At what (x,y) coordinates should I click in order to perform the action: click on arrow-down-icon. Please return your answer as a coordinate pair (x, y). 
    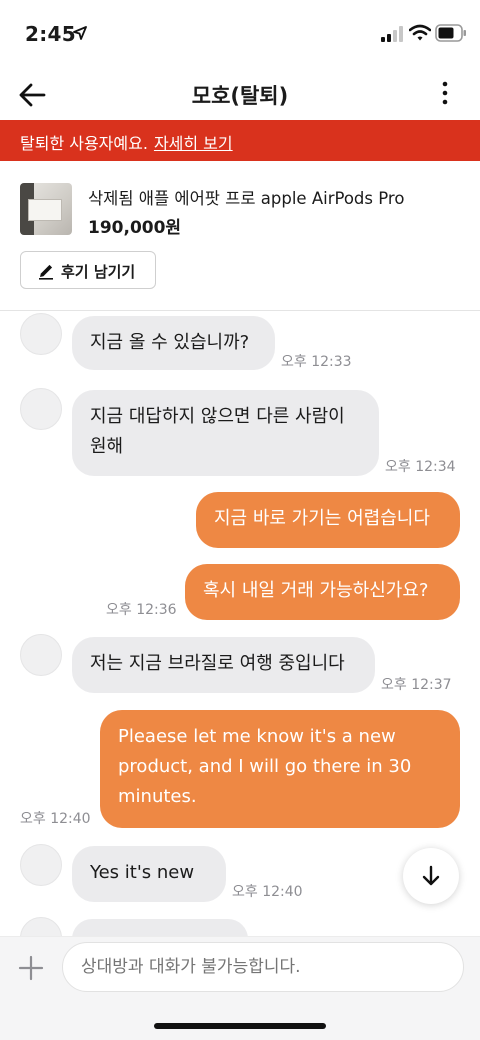
    Looking at the image, I should click on (431, 875).